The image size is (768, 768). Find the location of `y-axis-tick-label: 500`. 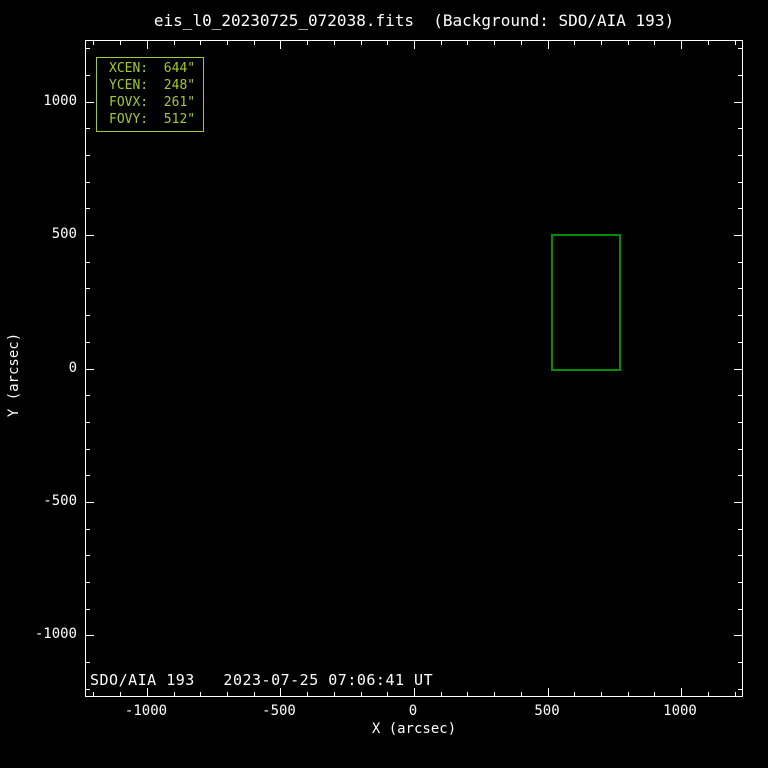

y-axis-tick-label: 500 is located at coordinates (64, 234).